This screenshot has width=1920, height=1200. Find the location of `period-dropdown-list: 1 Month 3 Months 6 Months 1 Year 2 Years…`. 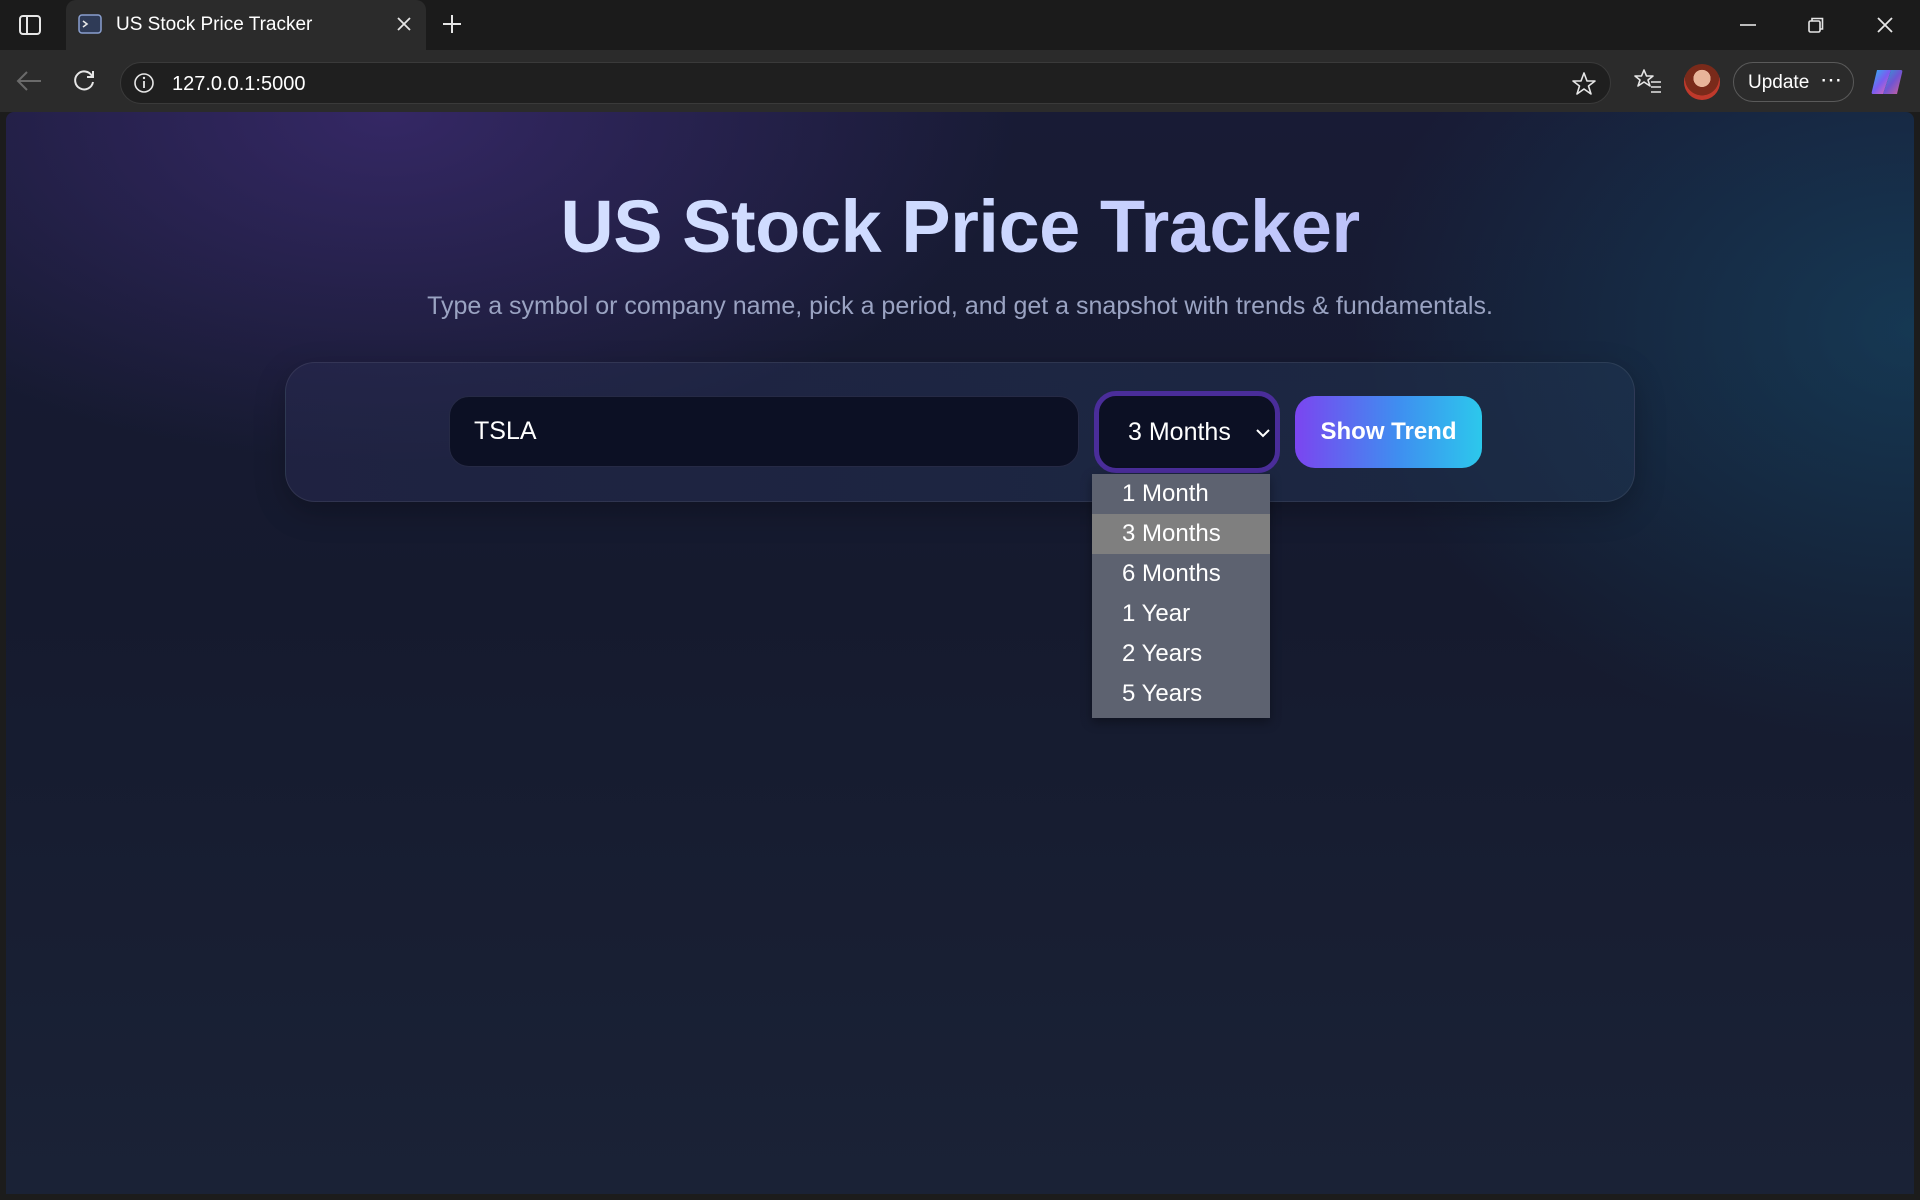

period-dropdown-list: 1 Month 3 Months 6 Months 1 Year 2 Years… is located at coordinates (1181, 596).